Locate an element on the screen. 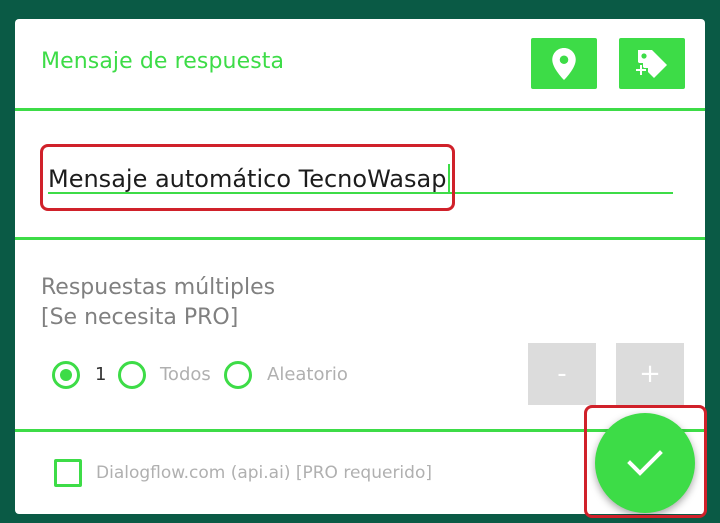 Image resolution: width=720 pixels, height=523 pixels. pro-required-note: [Se necesita PRO] is located at coordinates (140, 317).